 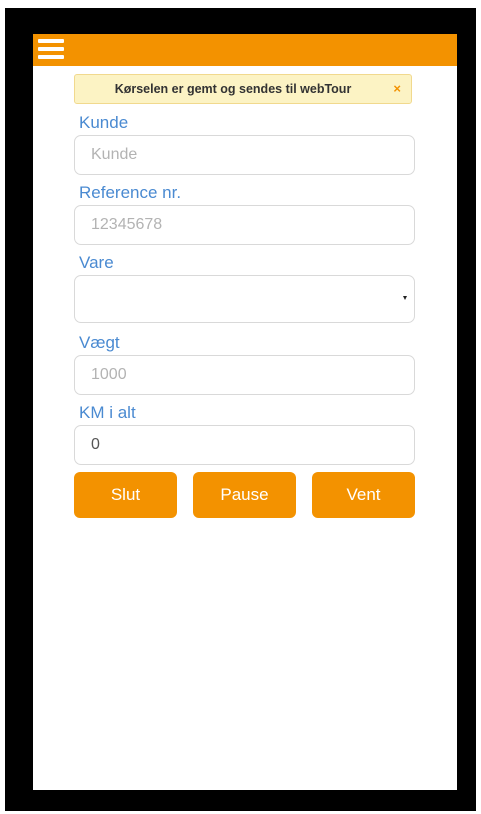 What do you see at coordinates (244, 375) in the screenshot?
I see `weight-input` at bounding box center [244, 375].